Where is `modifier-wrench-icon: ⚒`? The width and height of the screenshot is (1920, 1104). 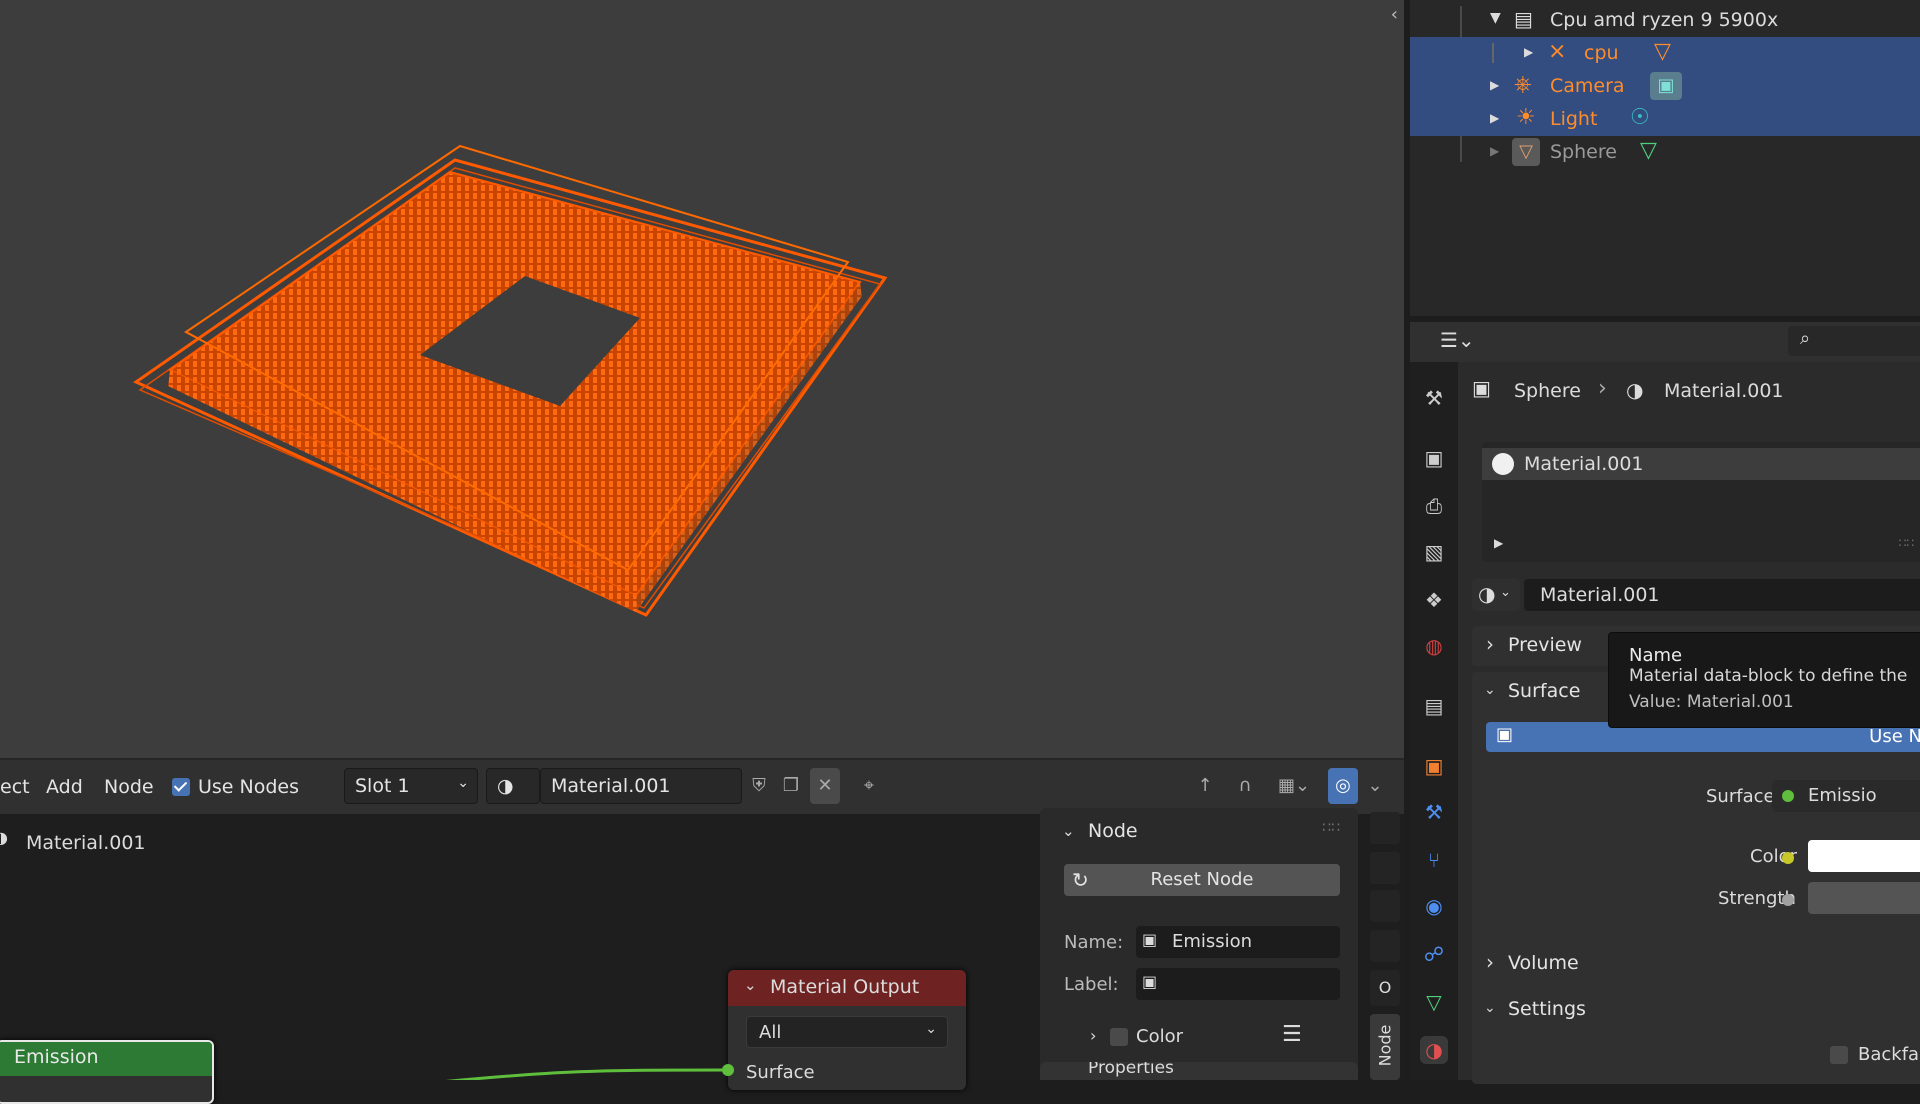 modifier-wrench-icon: ⚒ is located at coordinates (1434, 812).